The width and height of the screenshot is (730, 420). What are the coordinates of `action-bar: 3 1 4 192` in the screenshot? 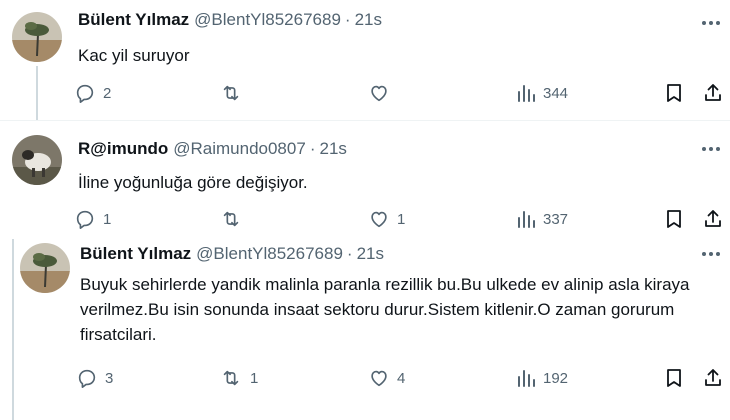 It's located at (400, 378).